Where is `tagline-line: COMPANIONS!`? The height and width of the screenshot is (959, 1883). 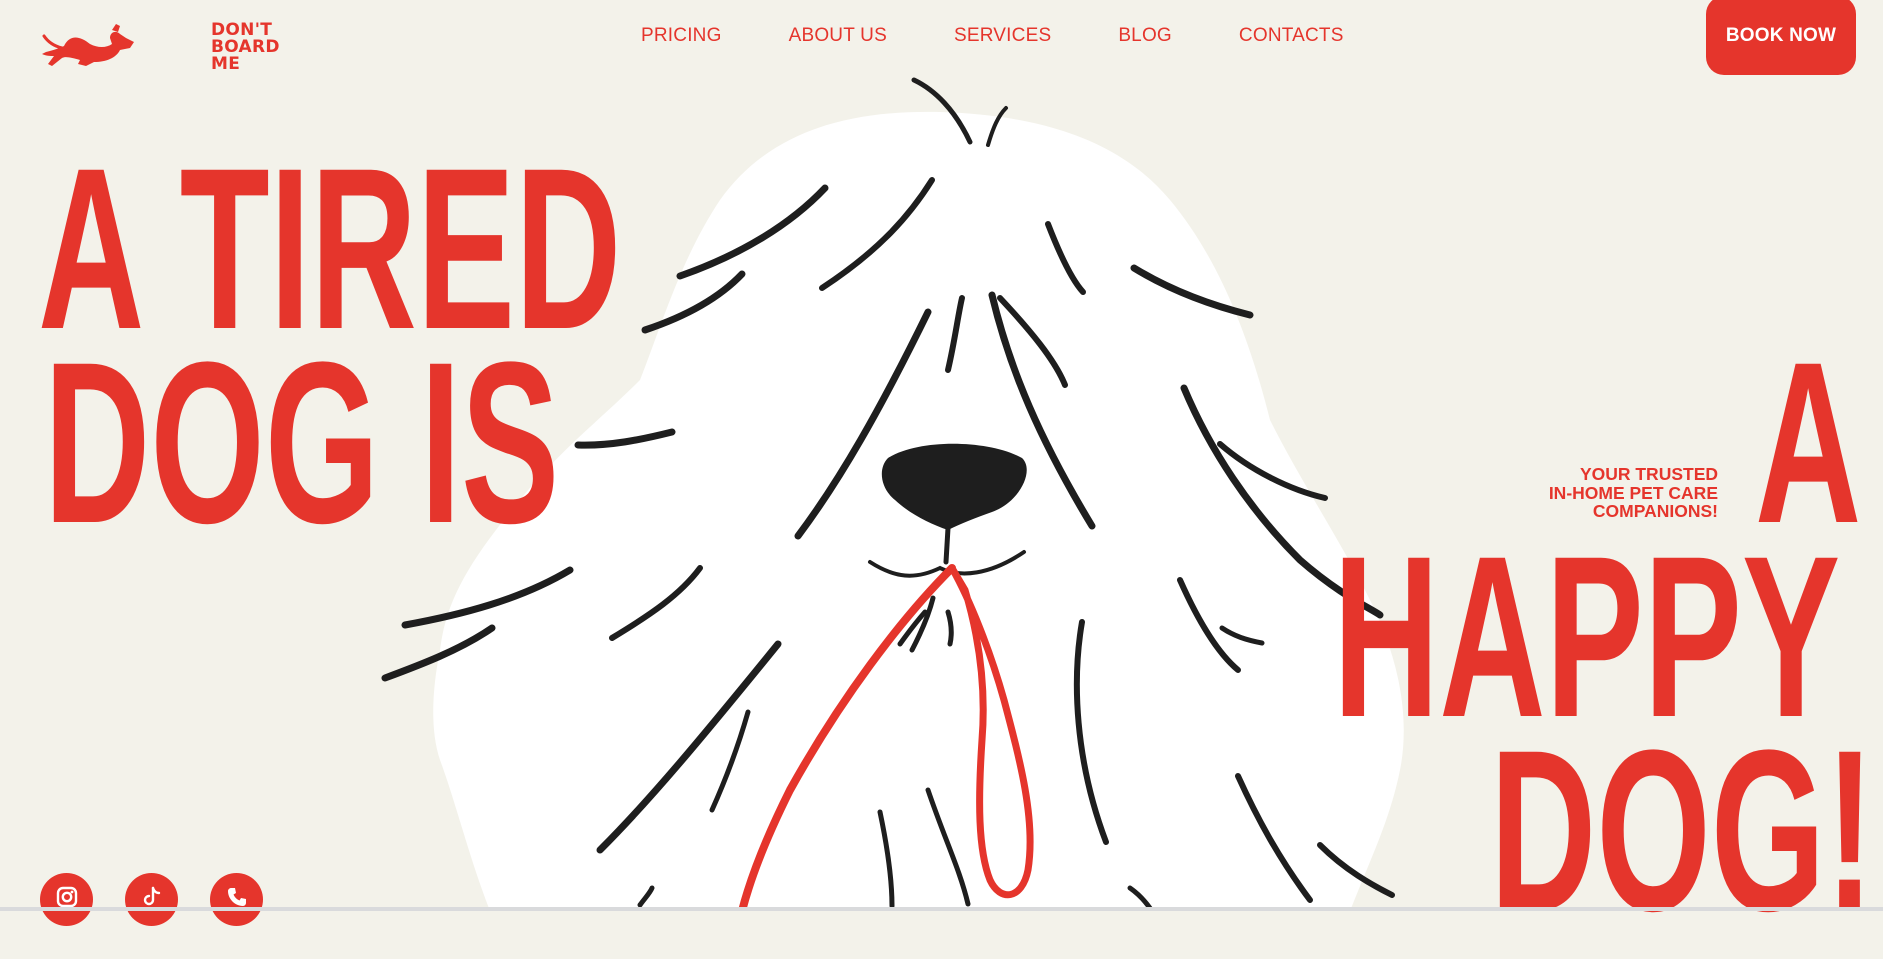
tagline-line: COMPANIONS! is located at coordinates (1655, 511).